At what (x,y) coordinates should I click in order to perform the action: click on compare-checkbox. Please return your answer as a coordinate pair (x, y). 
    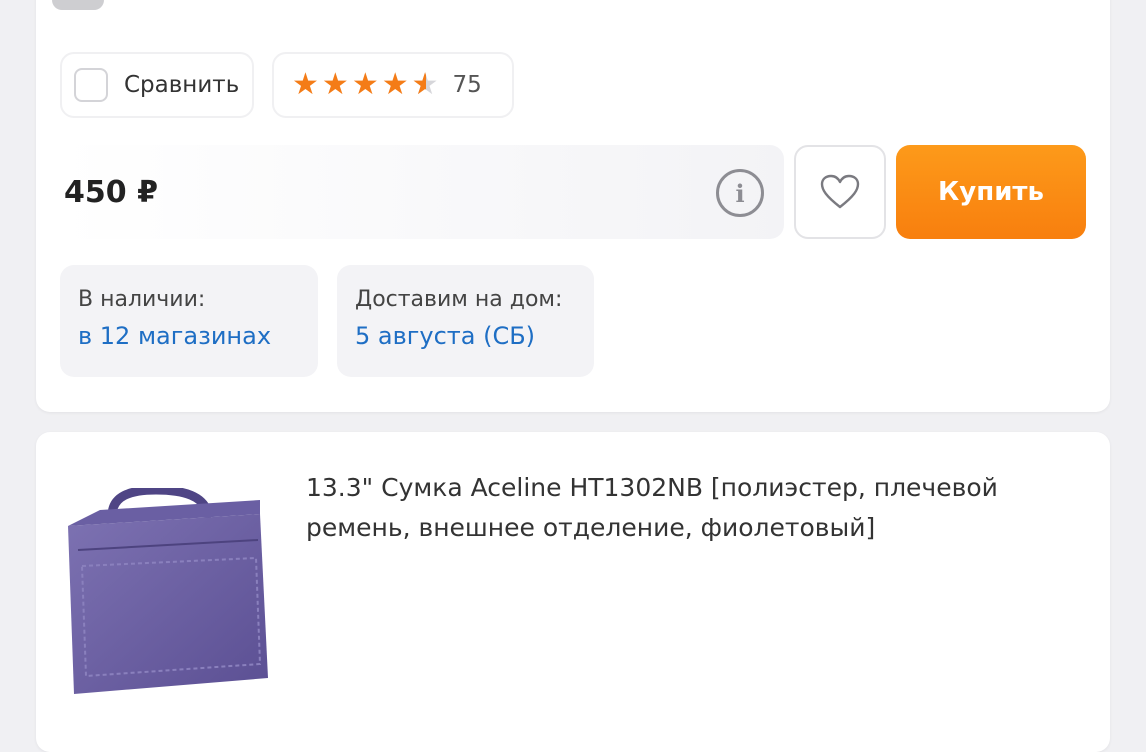
    Looking at the image, I should click on (91, 85).